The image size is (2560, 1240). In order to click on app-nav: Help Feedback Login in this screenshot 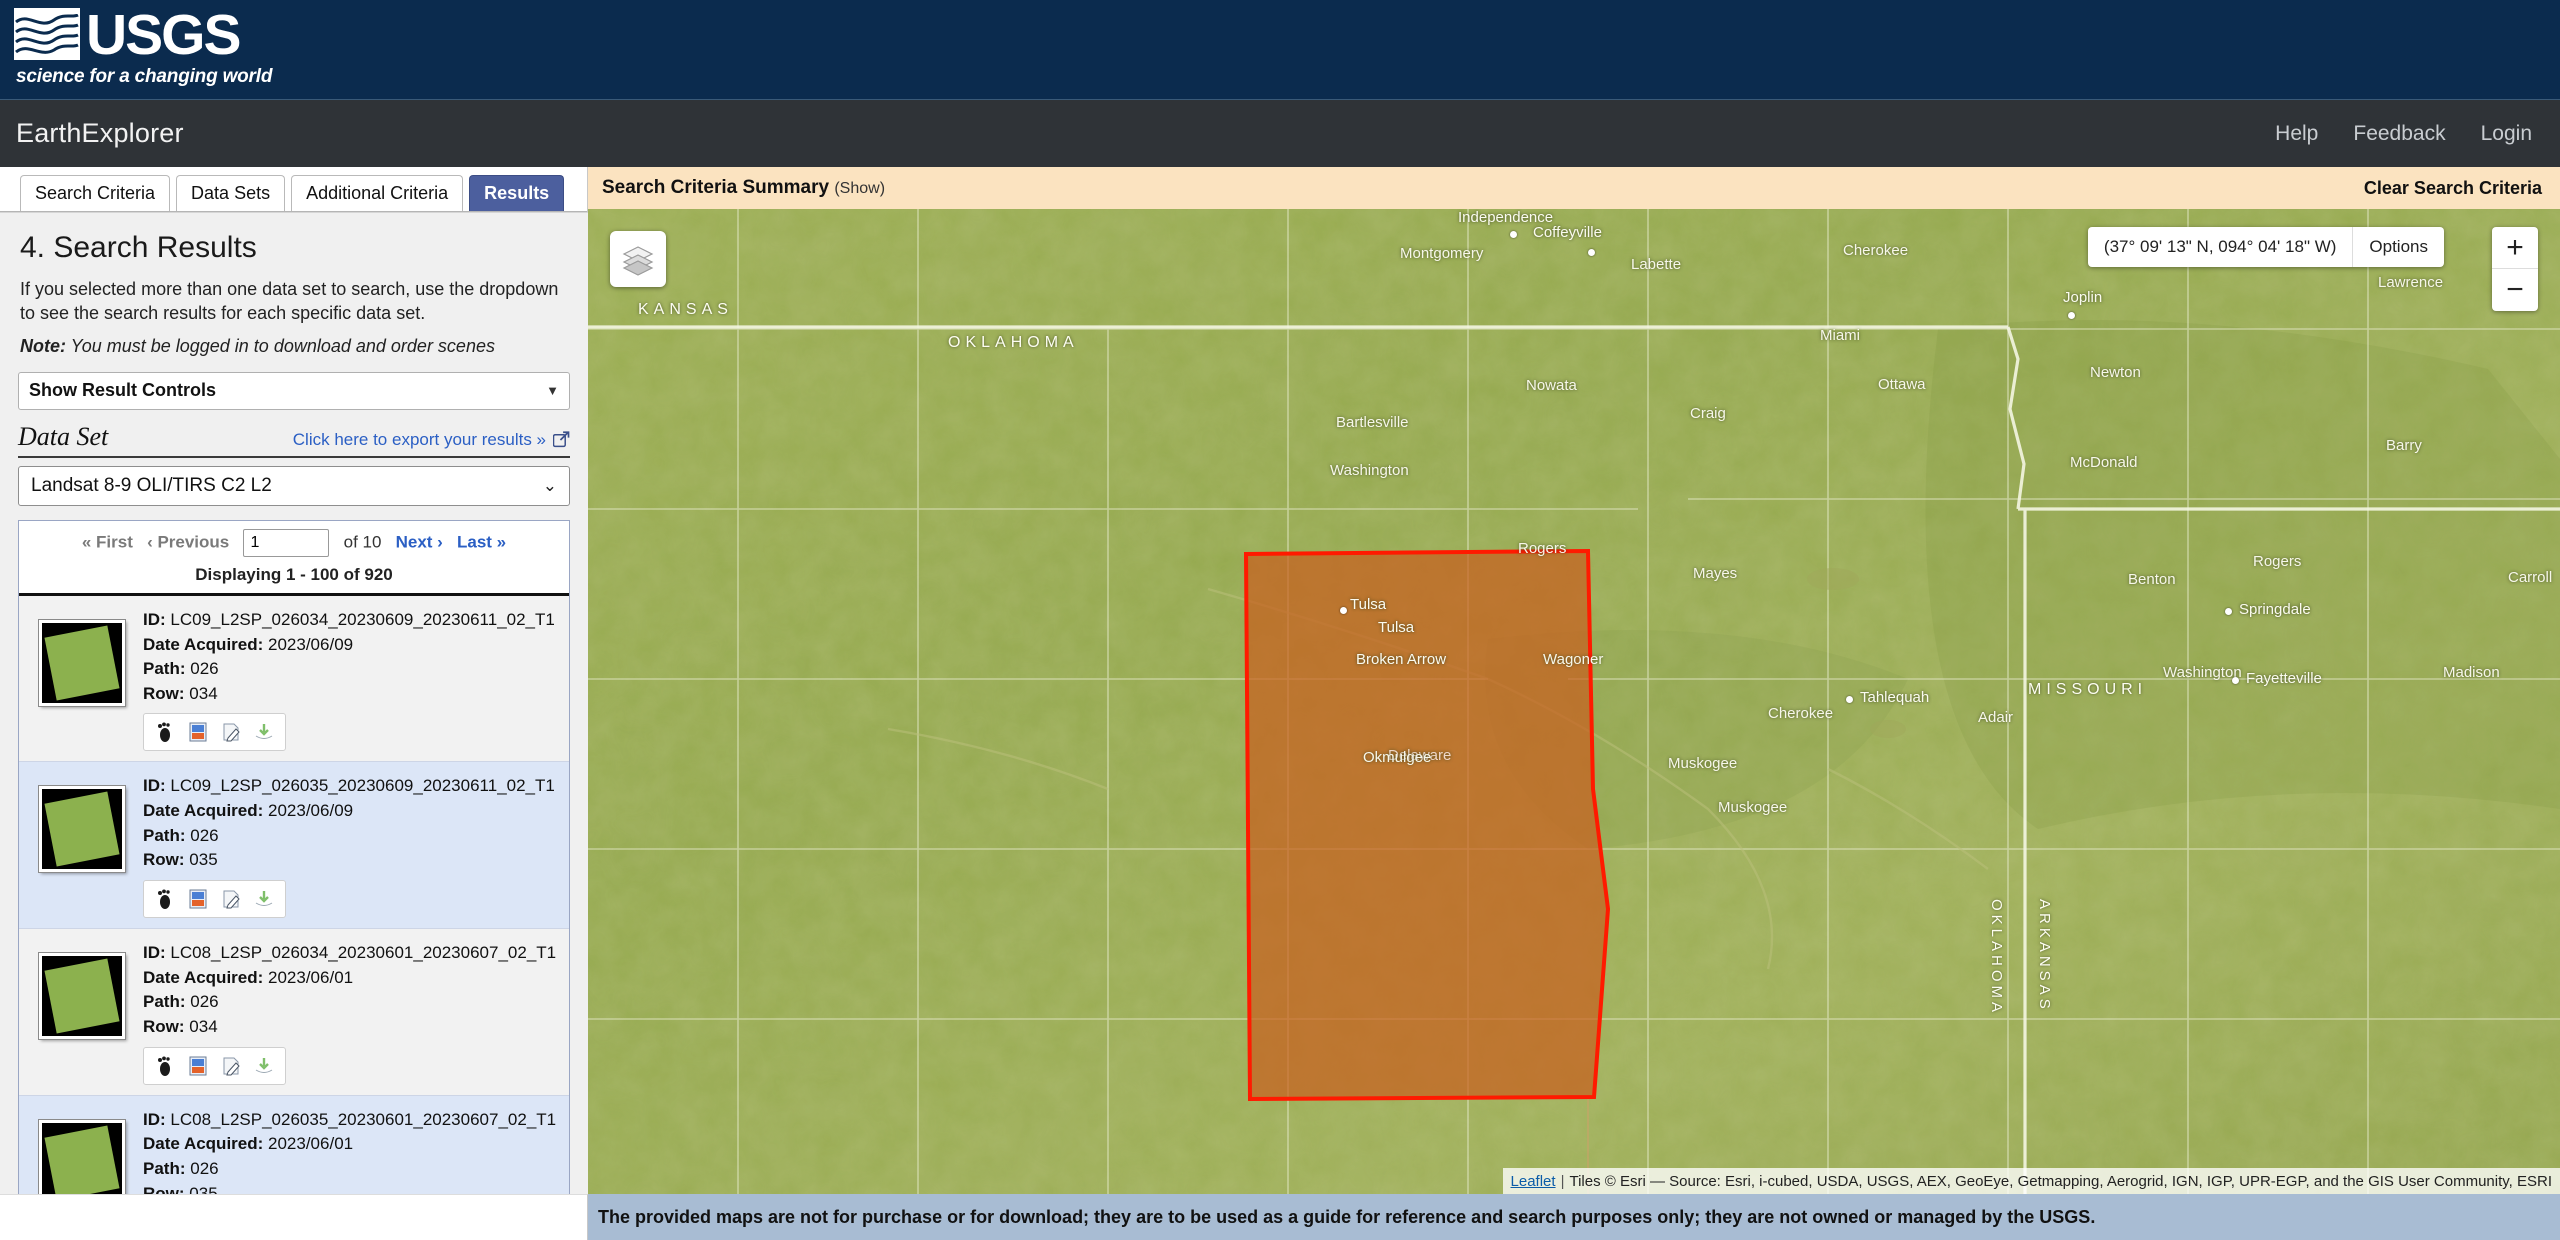, I will do `click(2403, 133)`.